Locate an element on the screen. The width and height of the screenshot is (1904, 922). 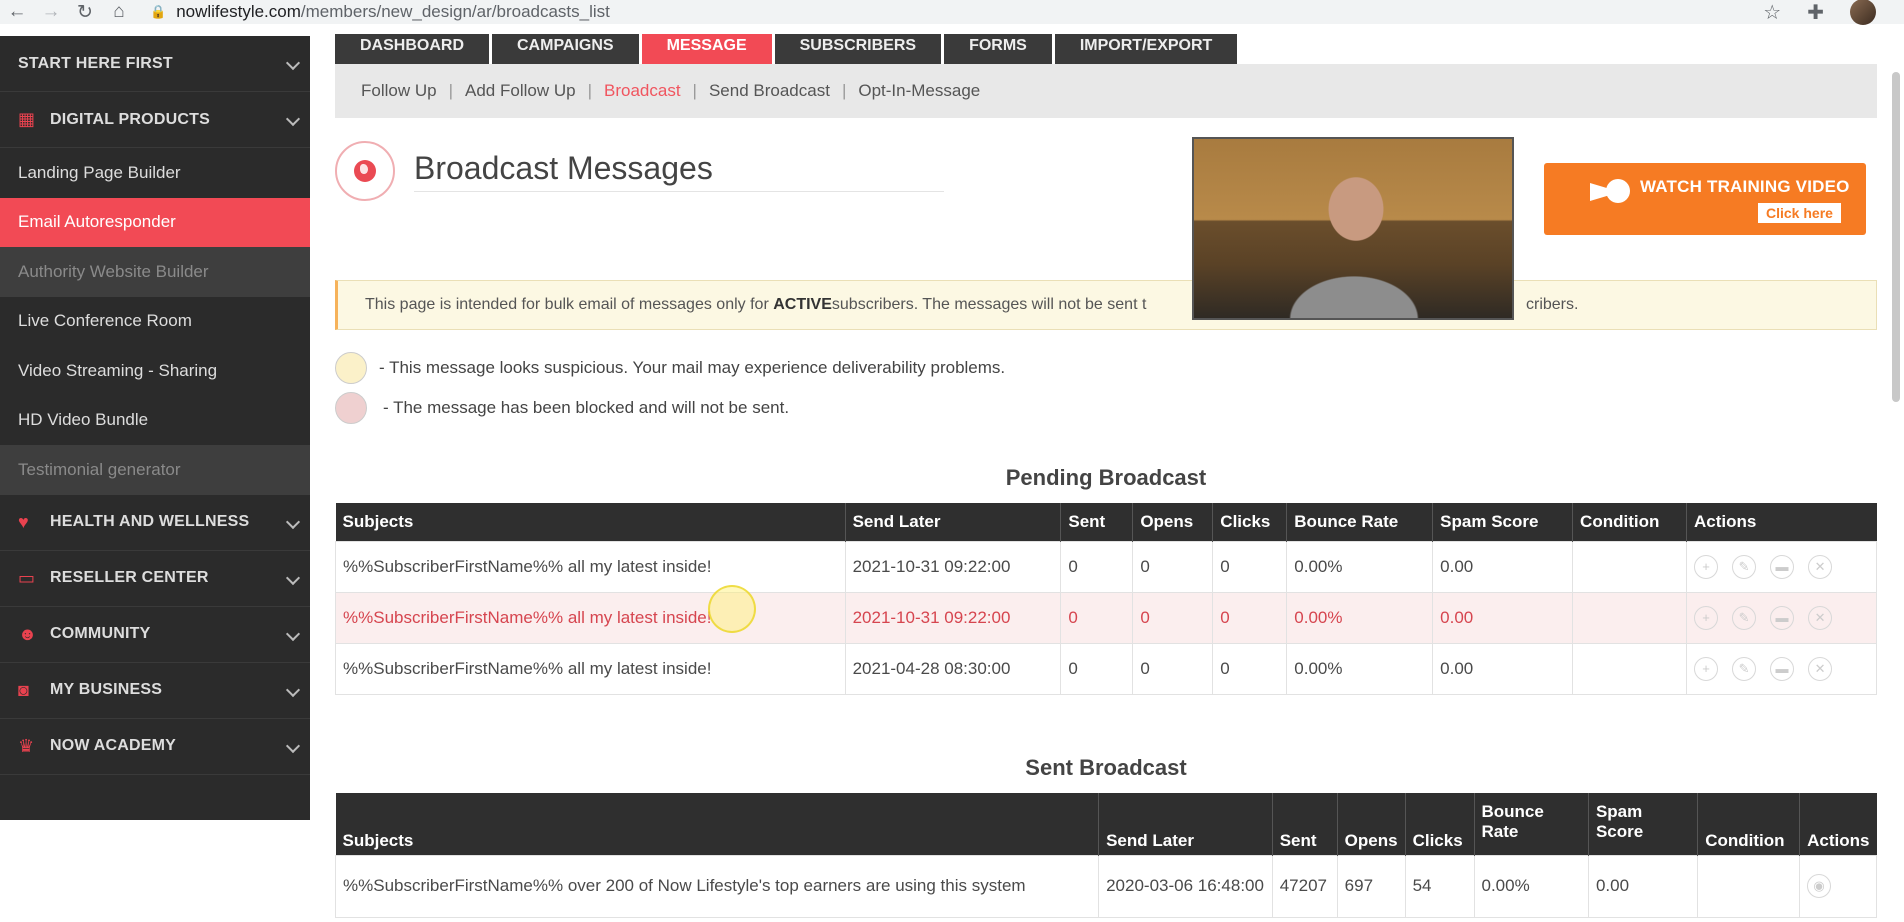
sidebar-group-now-academy: ♛ NOW ACADEMY is located at coordinates (155, 747).